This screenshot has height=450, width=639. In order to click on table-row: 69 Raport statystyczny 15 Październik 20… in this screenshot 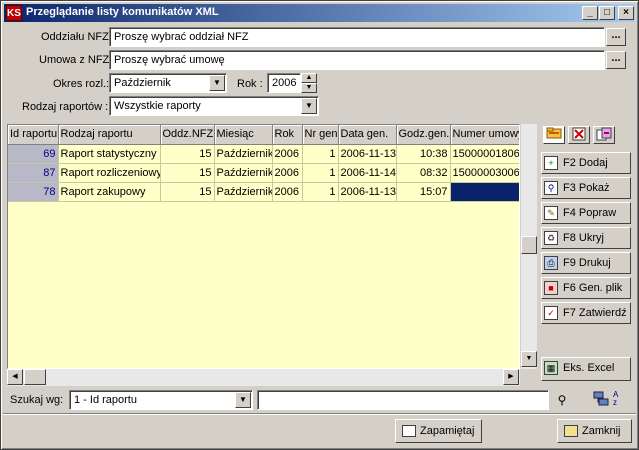, I will do `click(263, 154)`.